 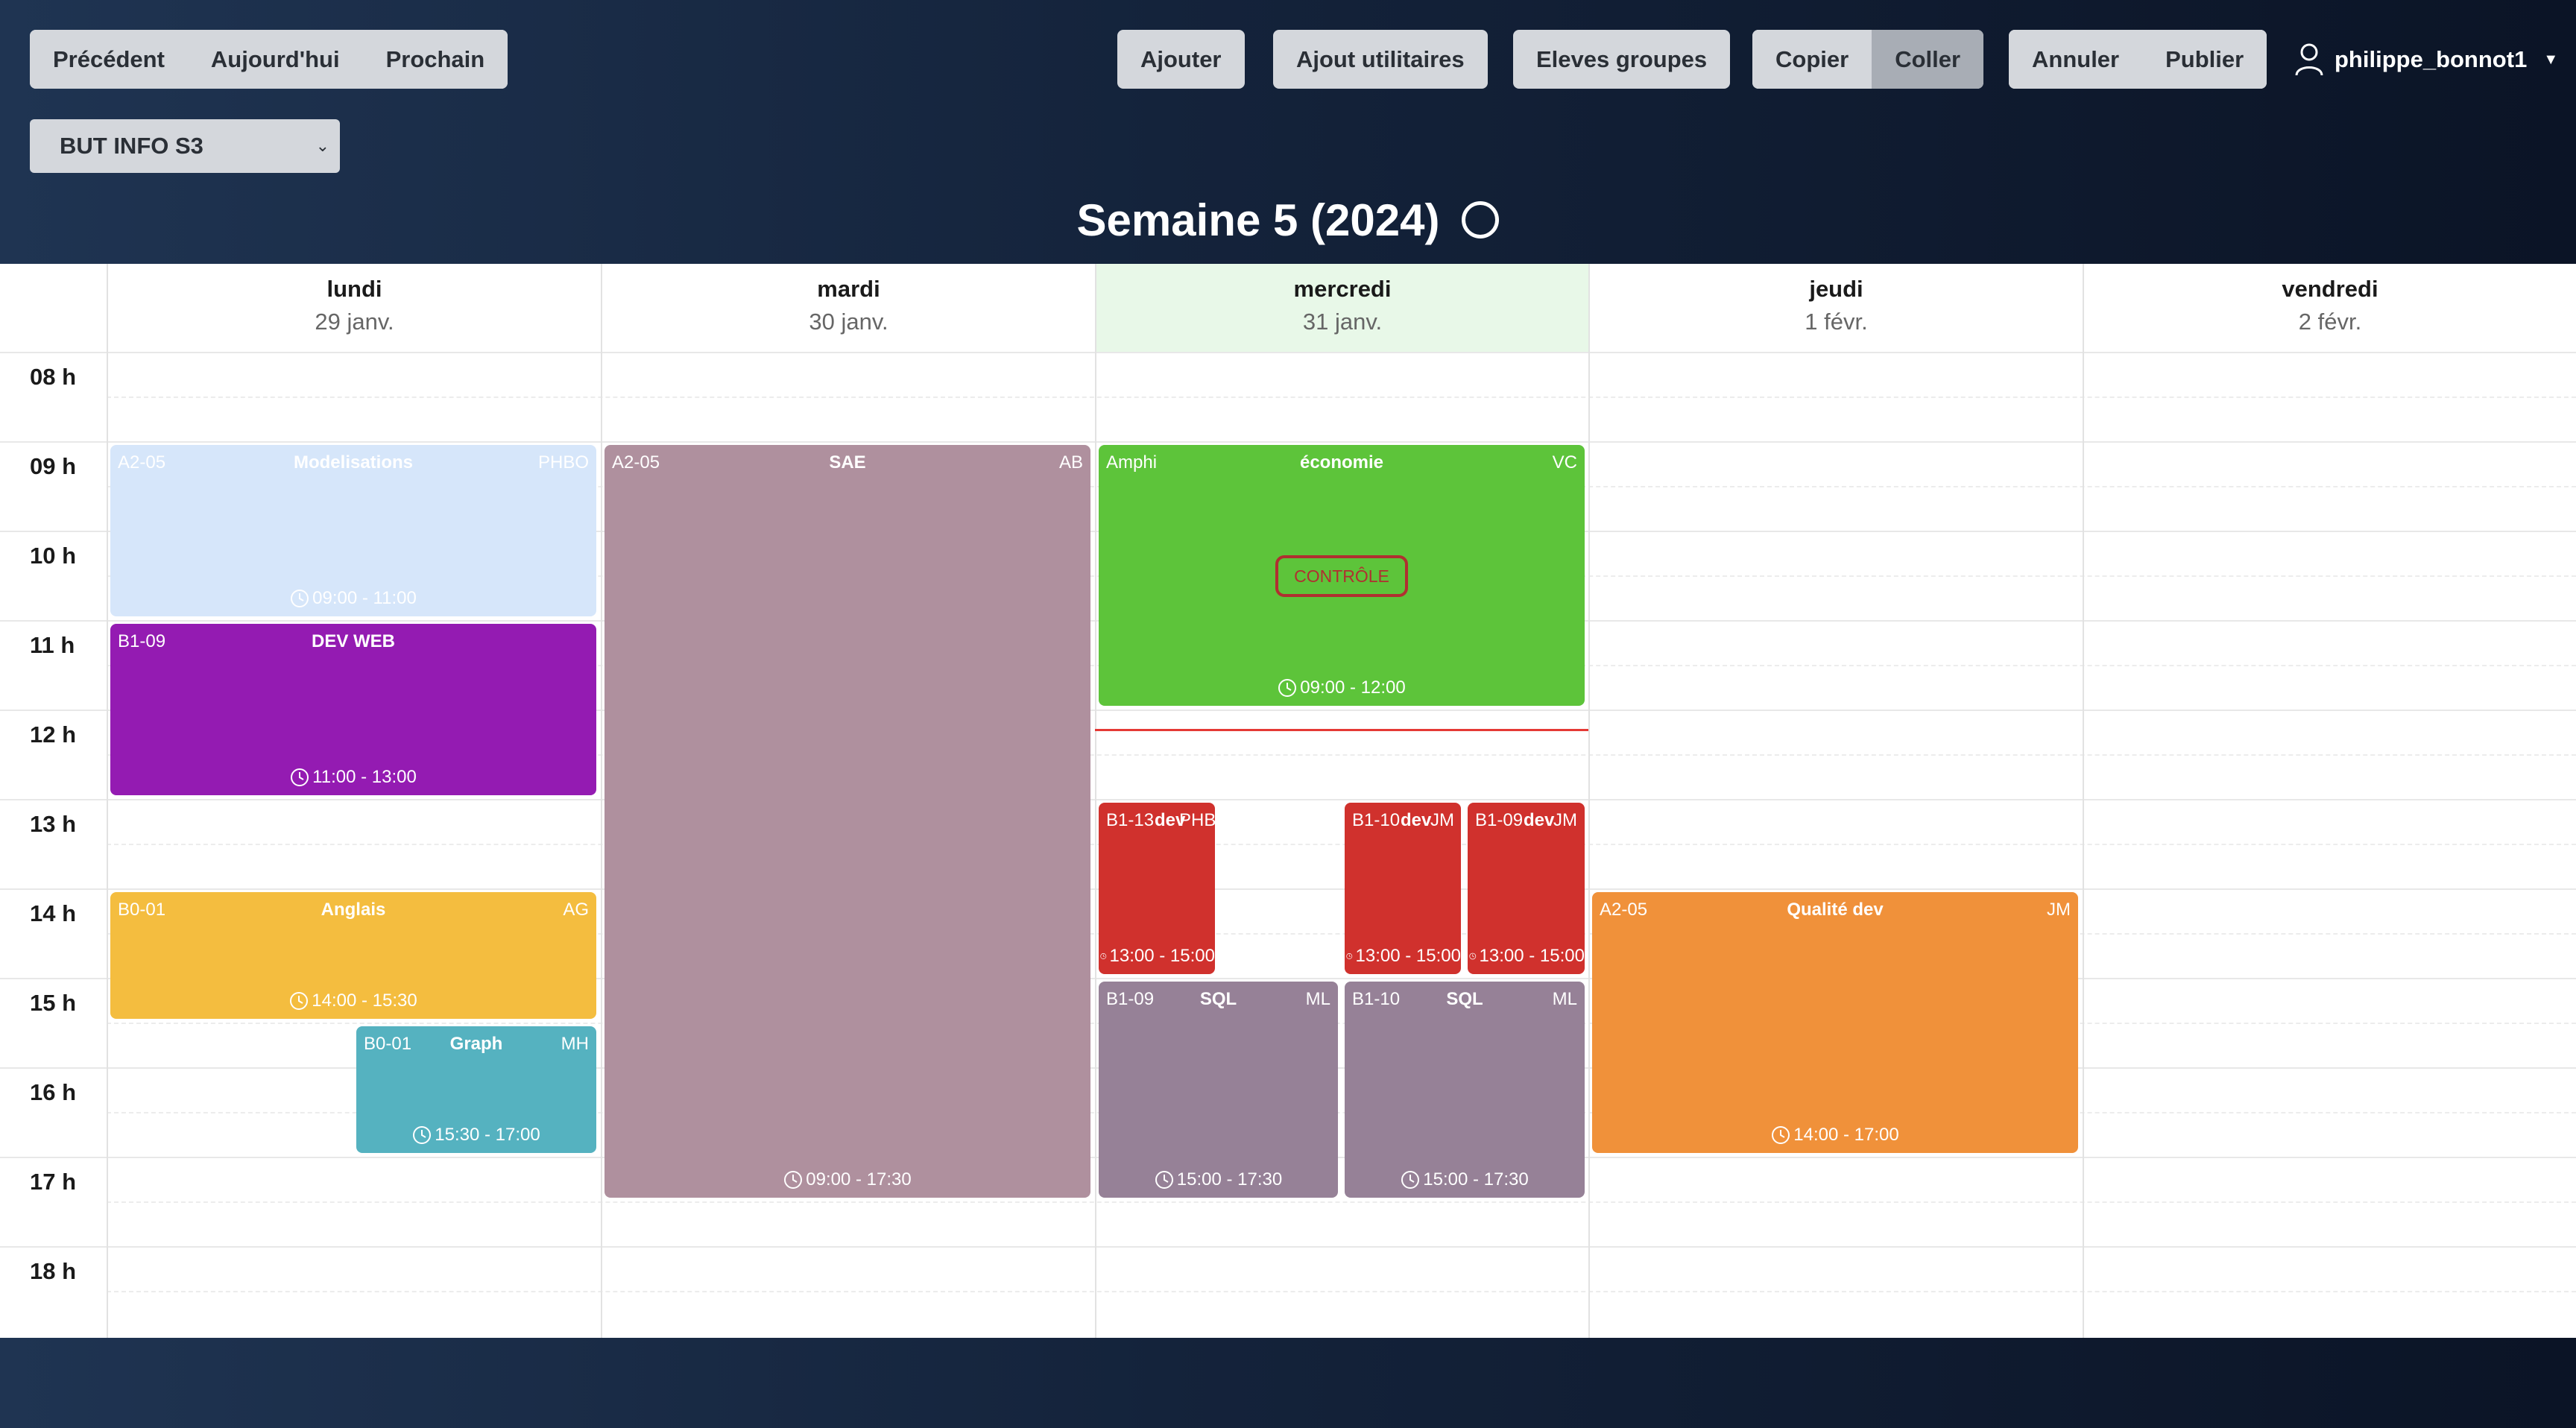 What do you see at coordinates (1837, 322) in the screenshot?
I see `day-date: 1 févr.` at bounding box center [1837, 322].